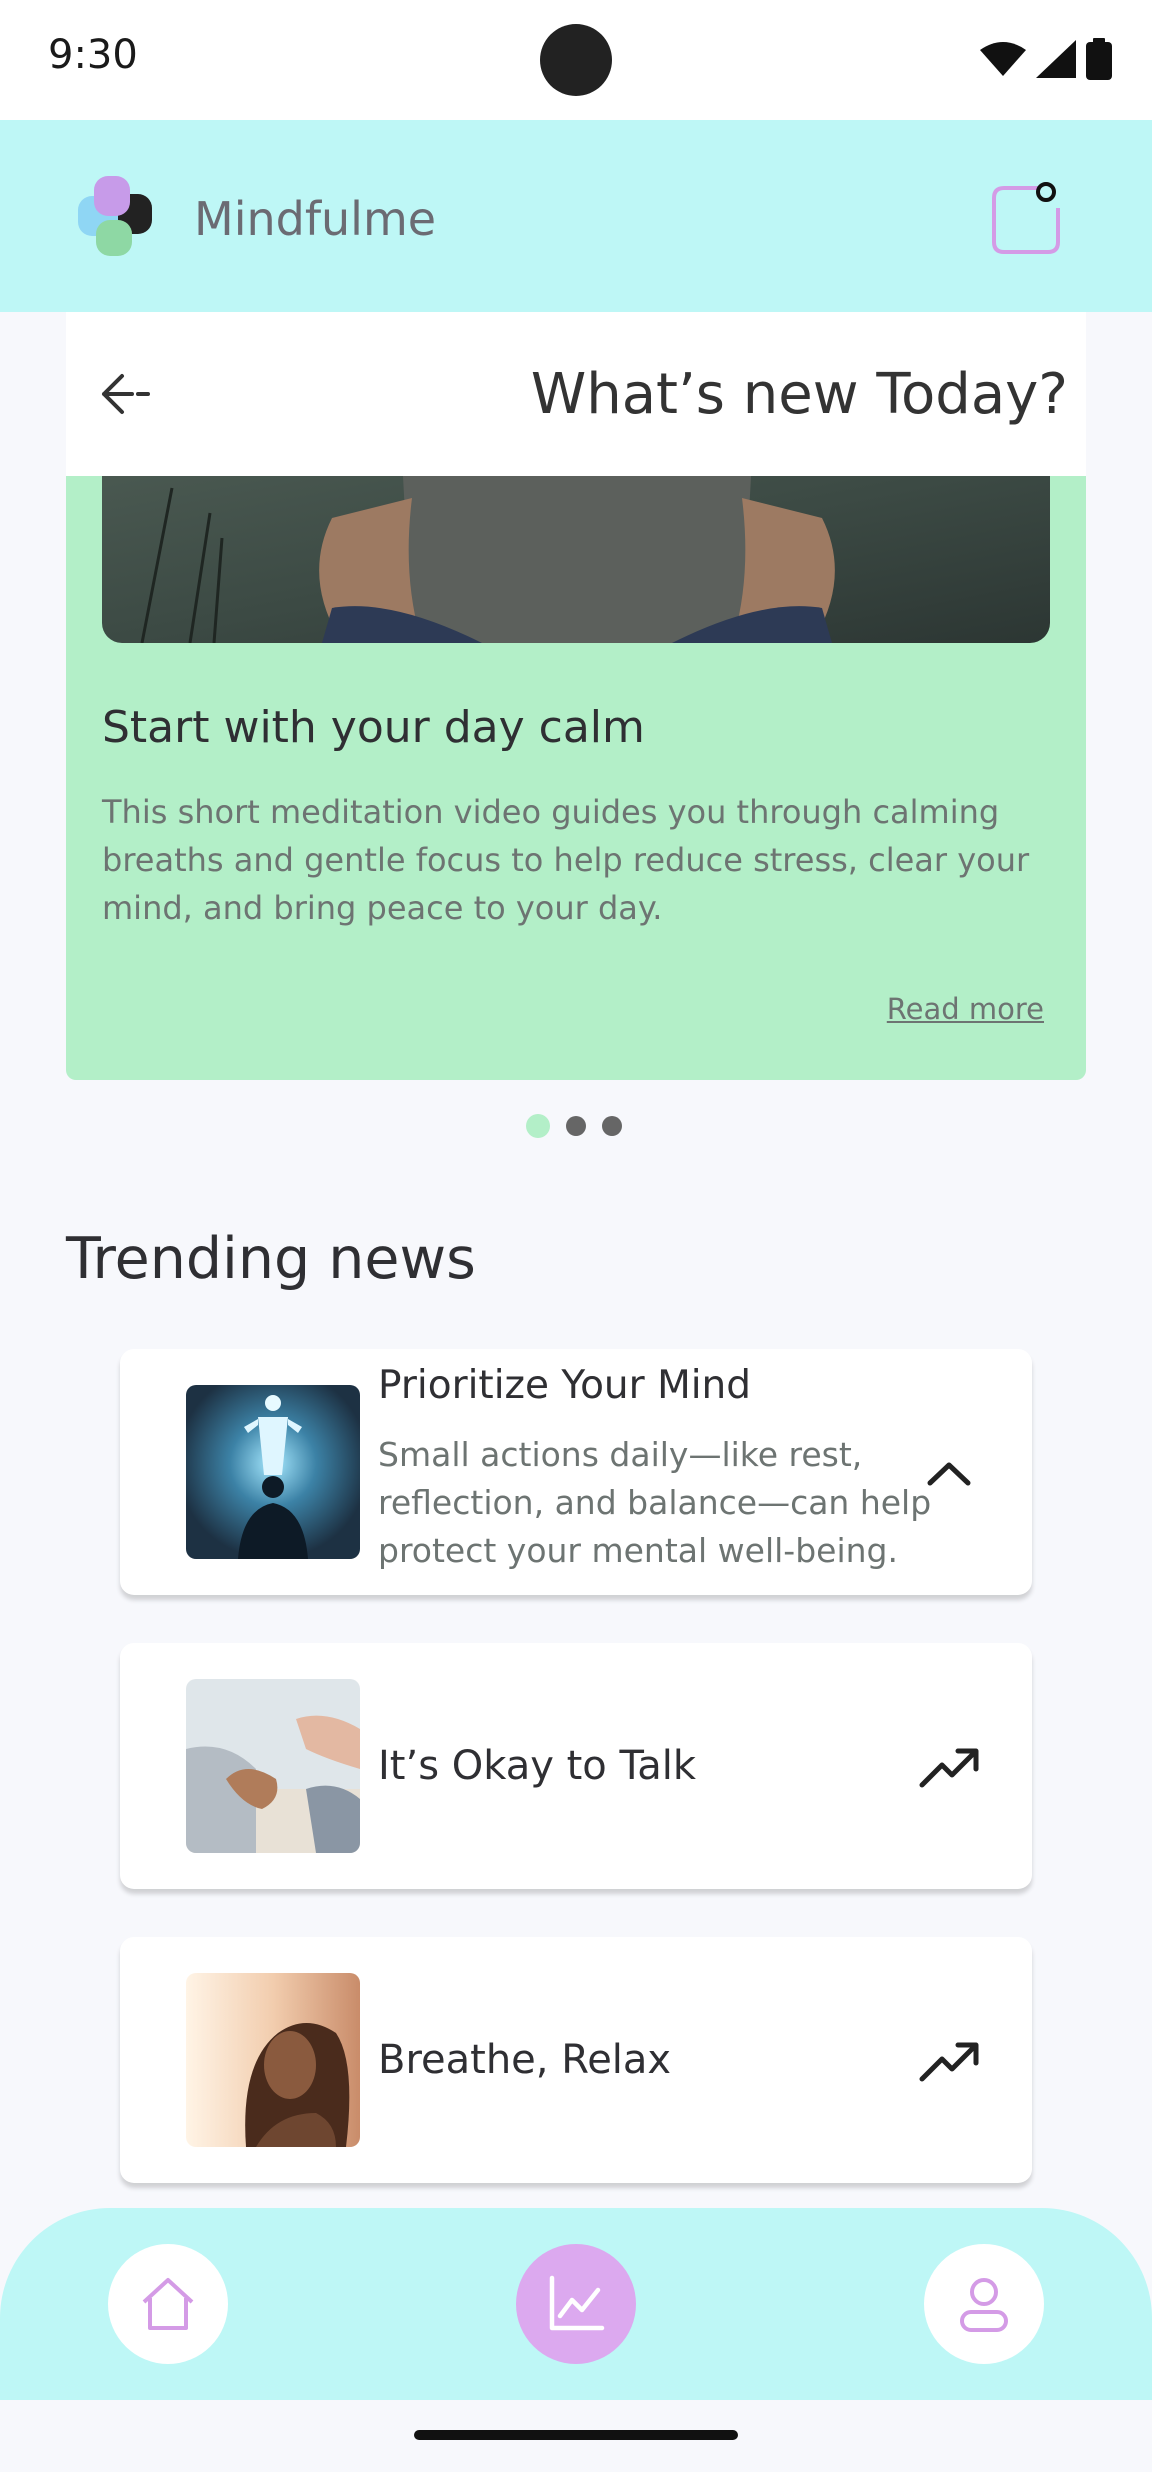 This screenshot has width=1152, height=2472. I want to click on home-icon, so click(168, 2304).